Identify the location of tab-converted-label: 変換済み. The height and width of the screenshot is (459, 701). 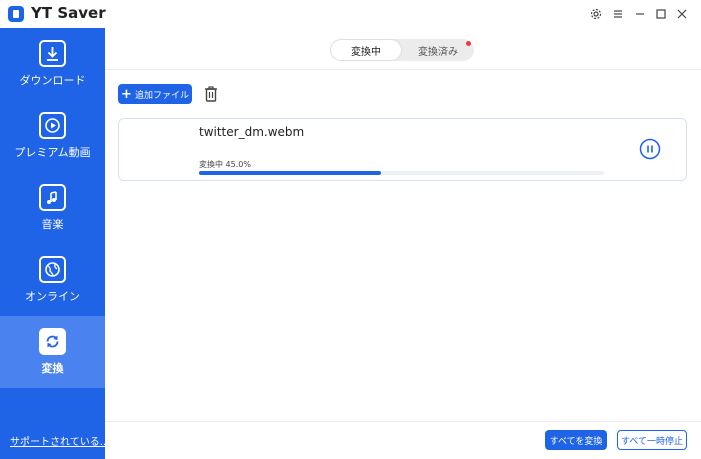
(438, 52).